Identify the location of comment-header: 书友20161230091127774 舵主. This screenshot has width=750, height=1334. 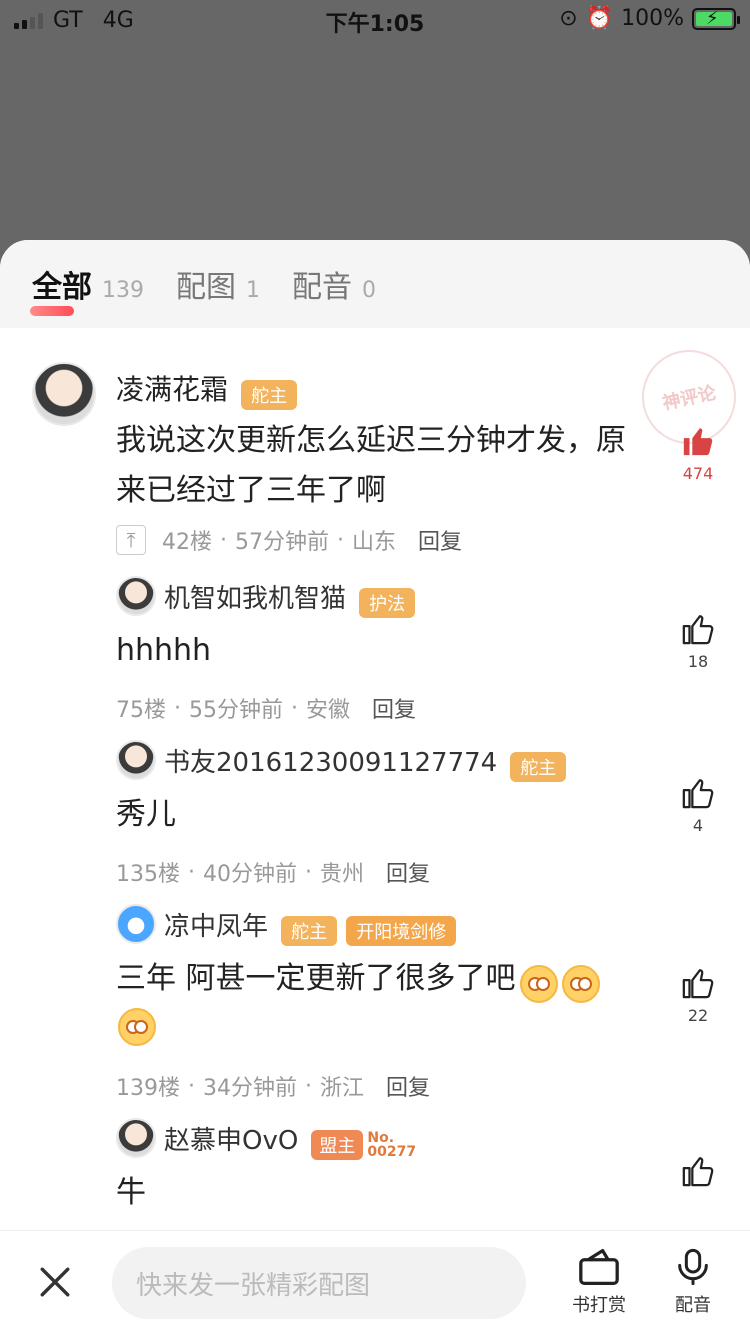
(365, 762).